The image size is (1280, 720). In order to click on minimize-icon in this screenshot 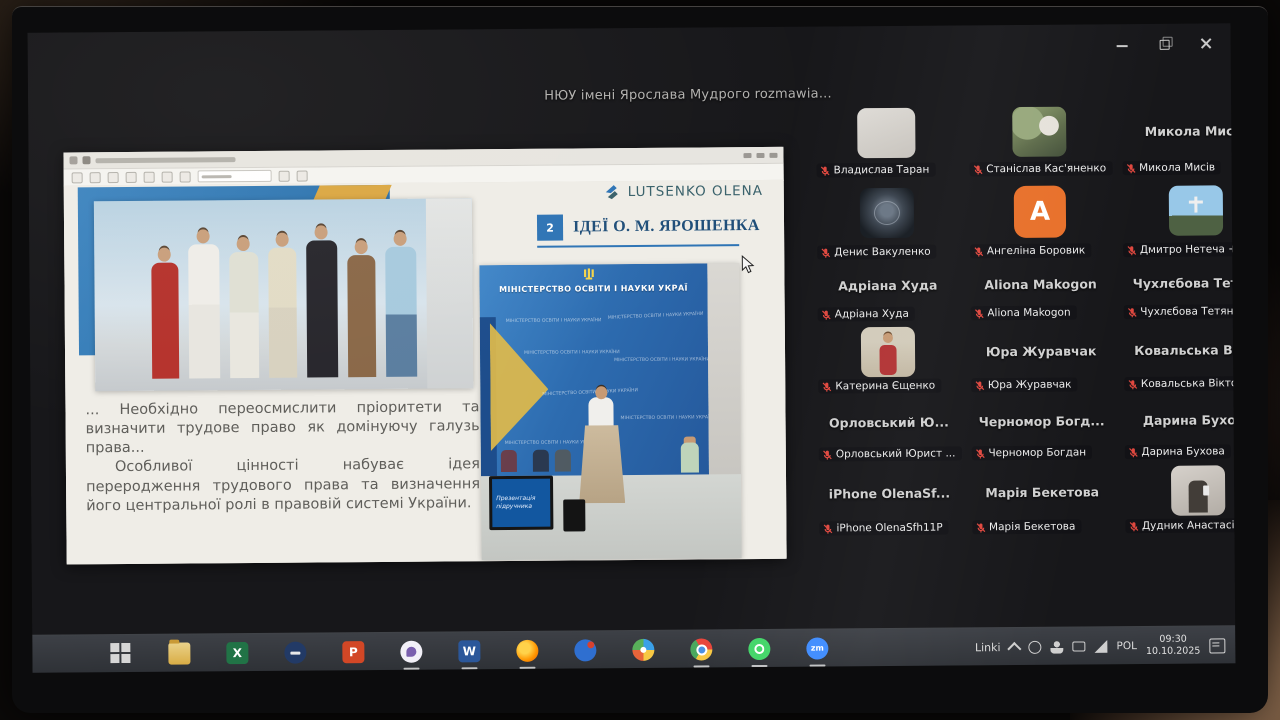, I will do `click(1123, 44)`.